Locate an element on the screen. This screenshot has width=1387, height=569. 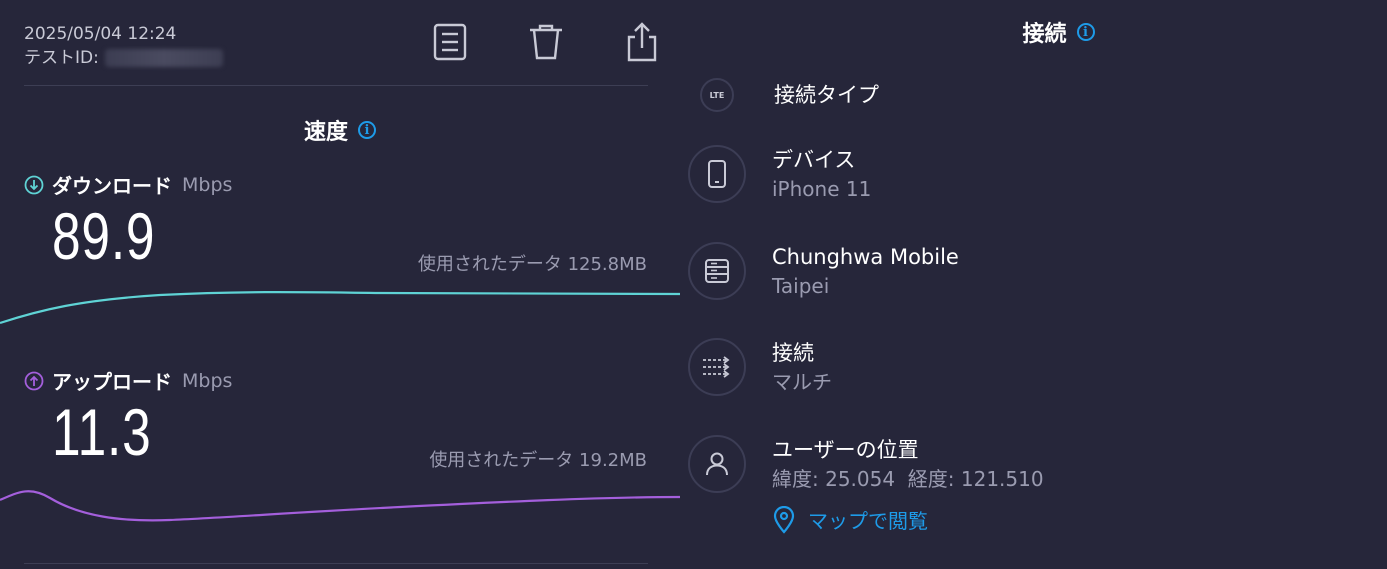
connections-value: マルチ is located at coordinates (802, 382).